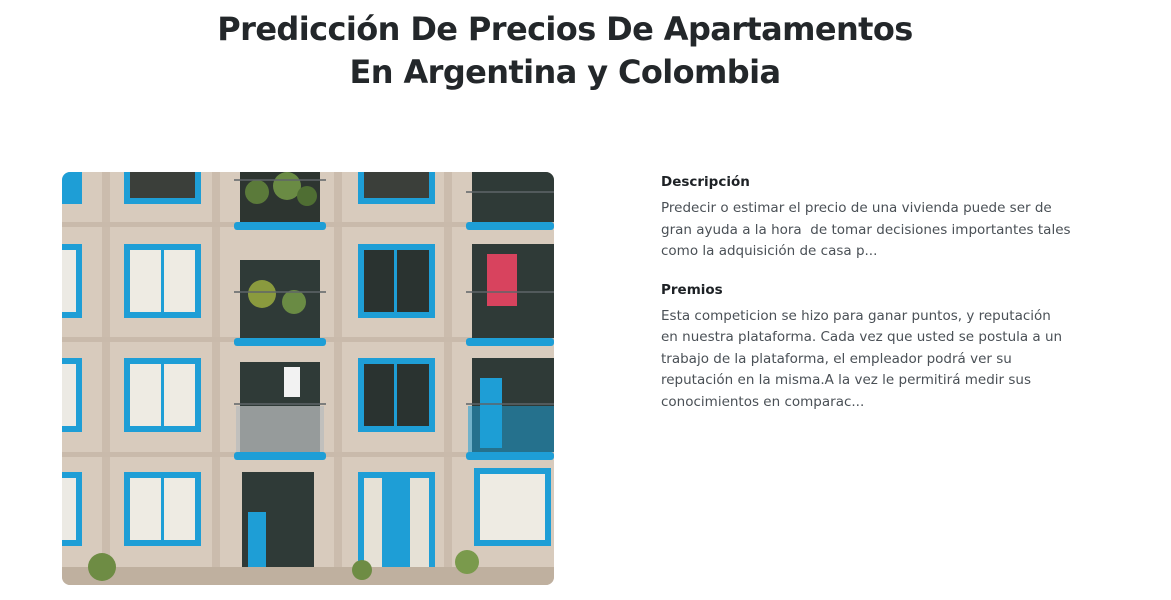 This screenshot has width=1171, height=600. Describe the element at coordinates (565, 29) in the screenshot. I see `page-title-line-1: Predicción De Precios De Apartamentos` at that location.